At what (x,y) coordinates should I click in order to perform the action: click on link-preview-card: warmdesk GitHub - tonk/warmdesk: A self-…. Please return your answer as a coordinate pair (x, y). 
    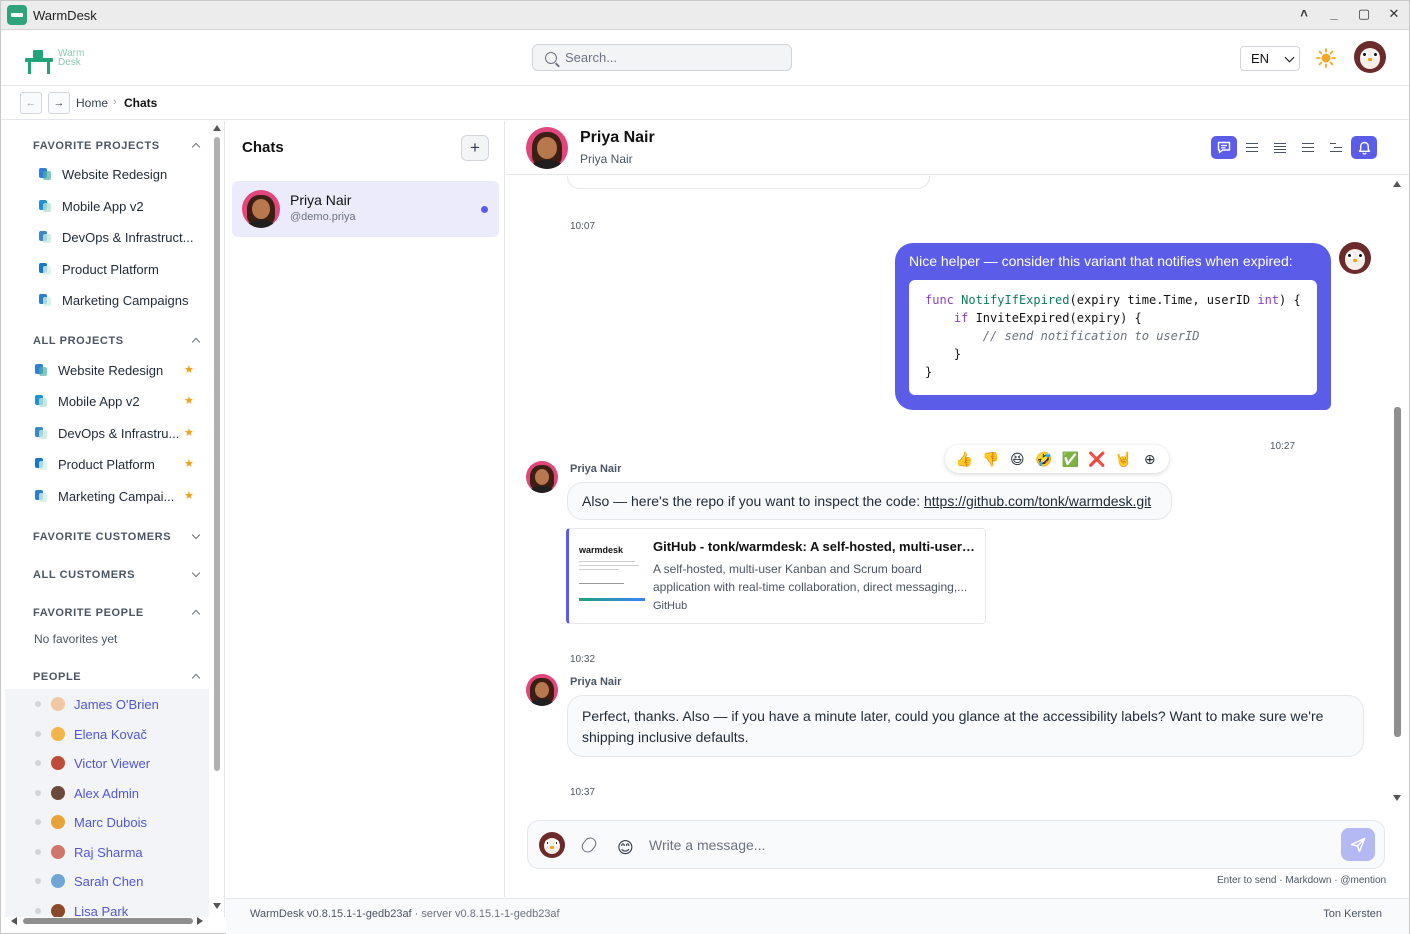
    Looking at the image, I should click on (776, 576).